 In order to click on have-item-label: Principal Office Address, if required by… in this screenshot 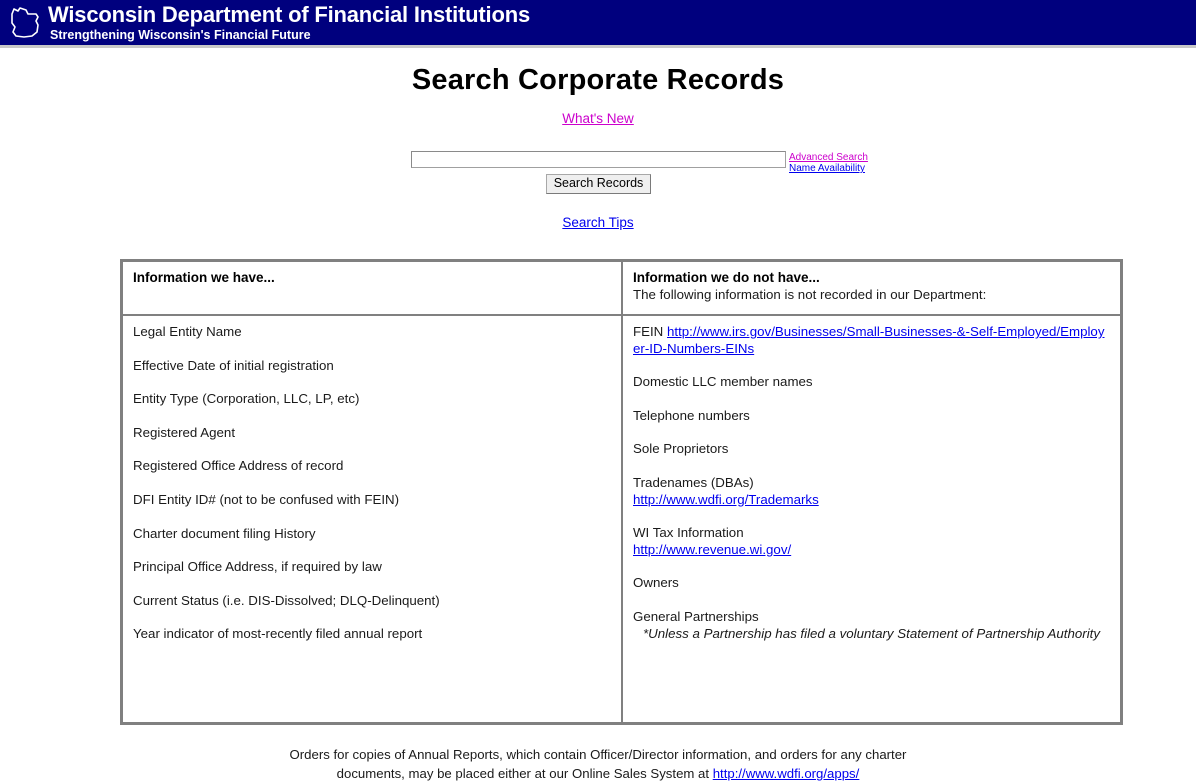, I will do `click(257, 567)`.